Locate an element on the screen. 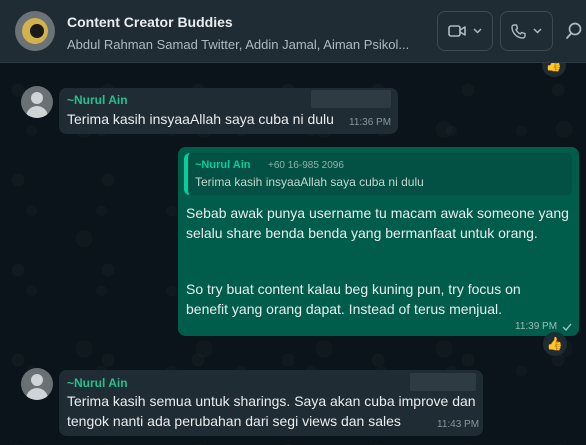 This screenshot has width=586, height=445. quoted-sender: ~Nurul Ain is located at coordinates (223, 165).